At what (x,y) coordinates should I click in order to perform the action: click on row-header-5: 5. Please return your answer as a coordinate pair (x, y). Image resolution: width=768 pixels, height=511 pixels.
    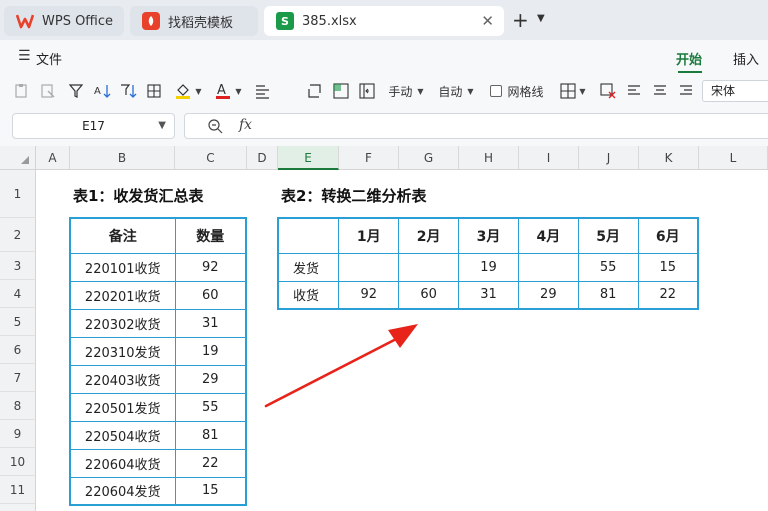
    Looking at the image, I should click on (18, 322).